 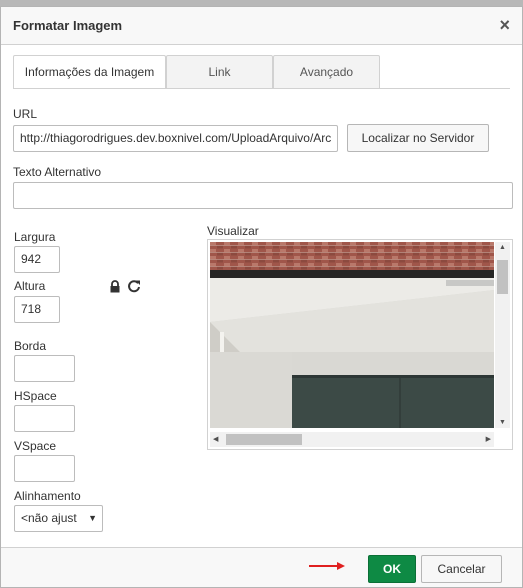 I want to click on scroll-up-icon: ▲, so click(x=502, y=247).